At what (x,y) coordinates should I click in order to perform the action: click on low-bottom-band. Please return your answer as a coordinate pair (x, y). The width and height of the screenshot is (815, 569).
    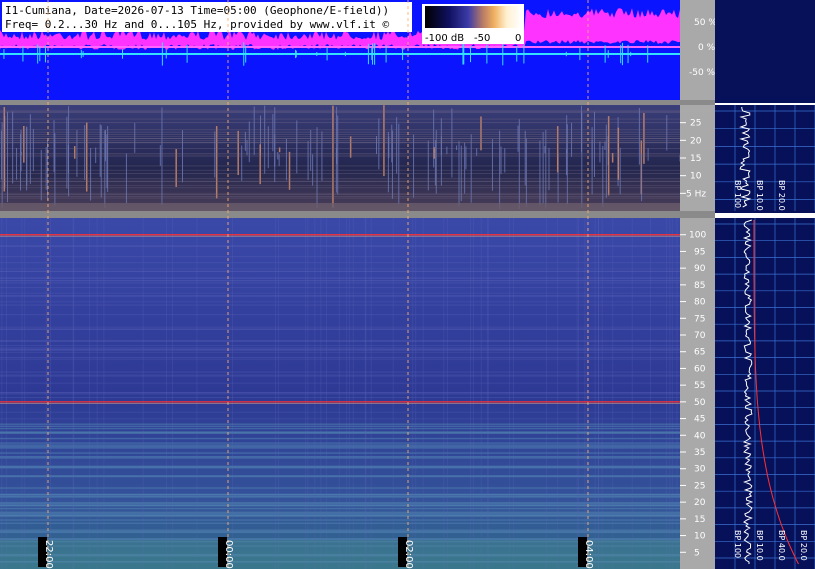
    Looking at the image, I should click on (340, 207).